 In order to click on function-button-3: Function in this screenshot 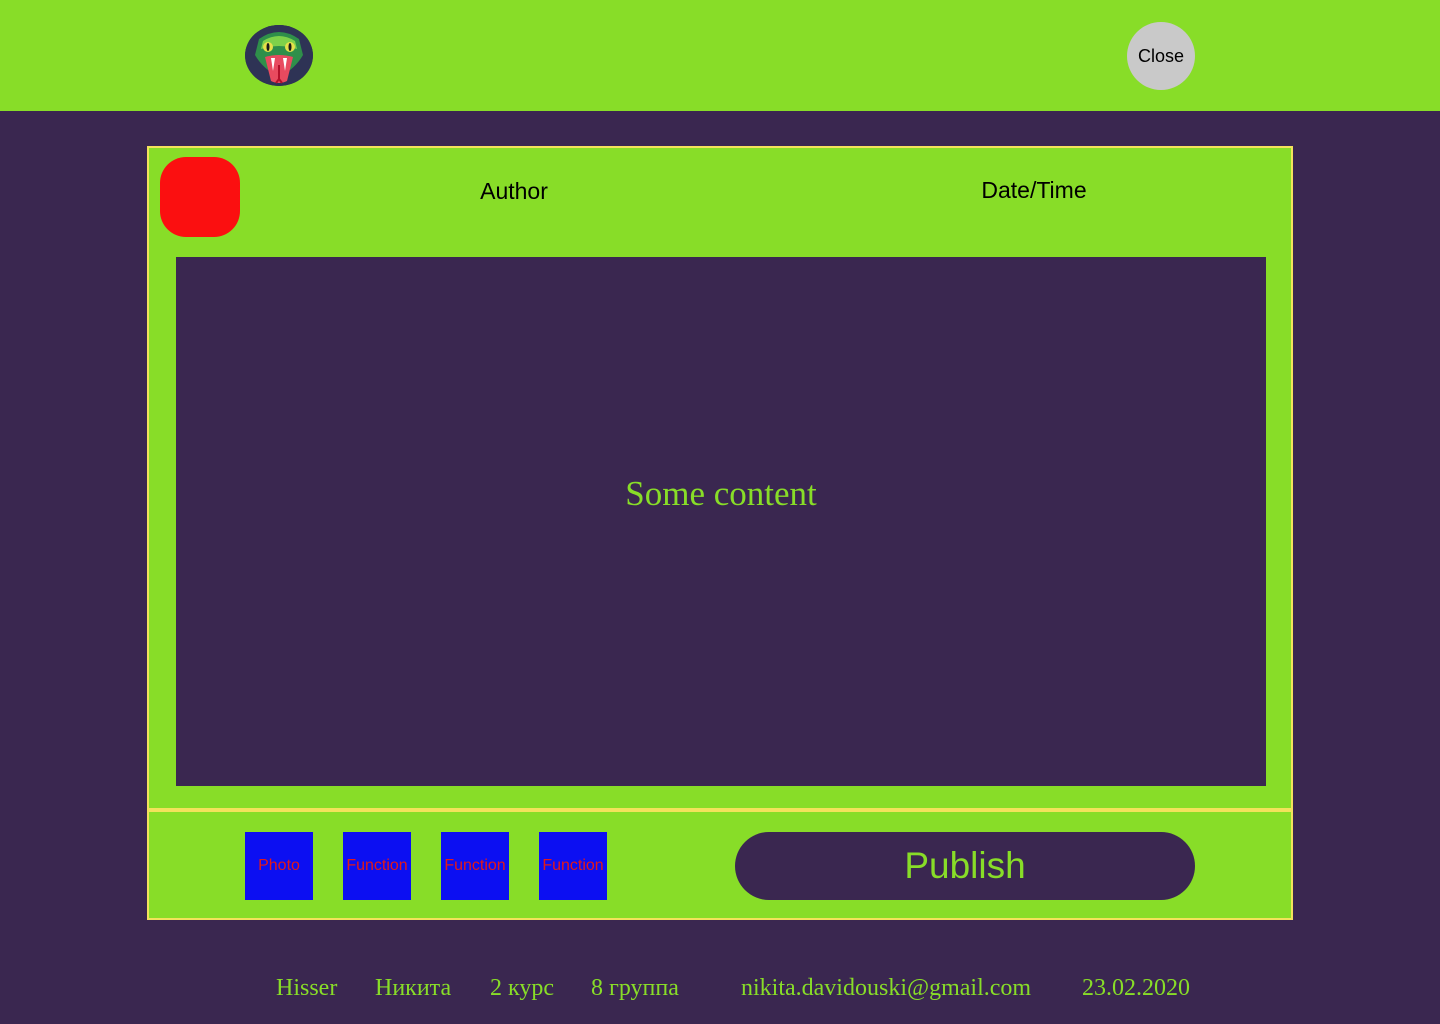, I will do `click(573, 866)`.